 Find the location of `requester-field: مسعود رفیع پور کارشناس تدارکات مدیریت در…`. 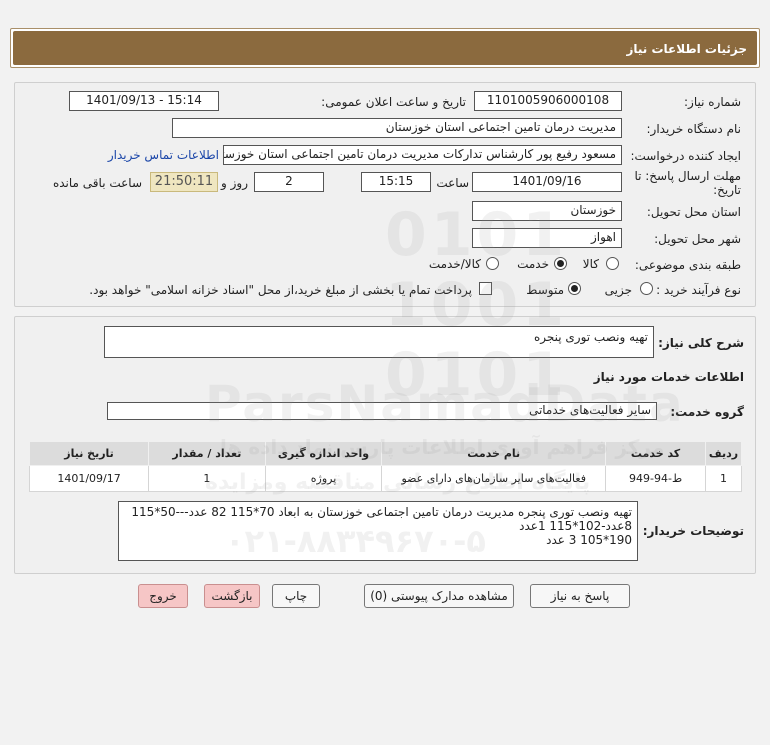

requester-field: مسعود رفیع پور کارشناس تدارکات مدیریت در… is located at coordinates (422, 155).